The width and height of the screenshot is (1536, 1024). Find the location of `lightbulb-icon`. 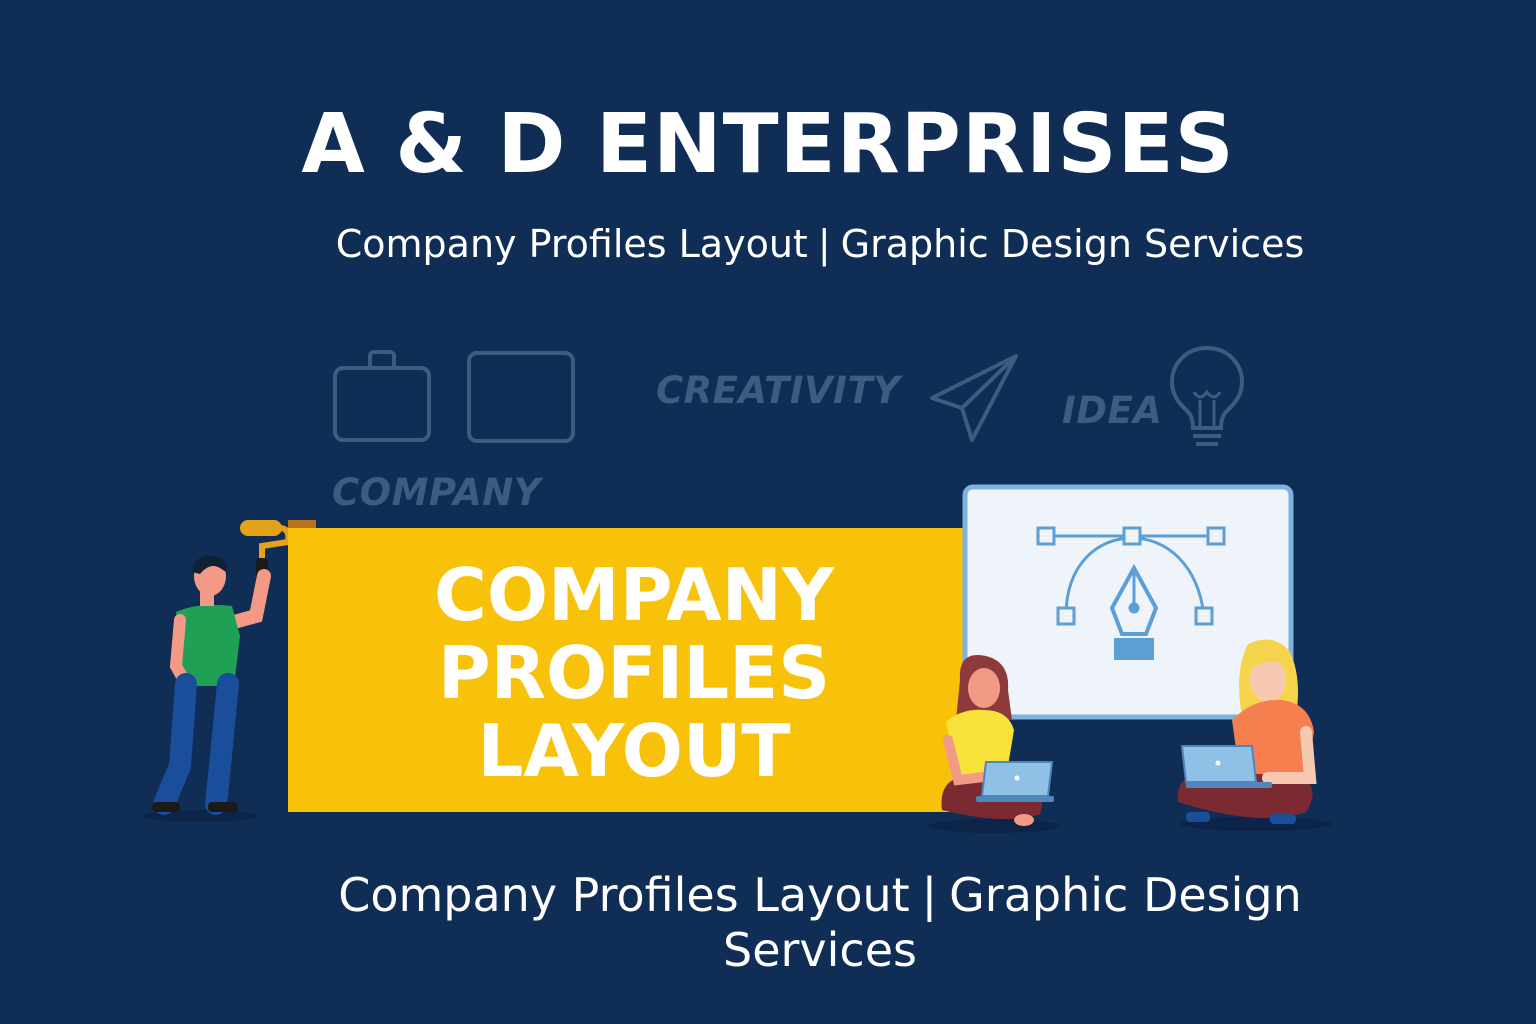

lightbulb-icon is located at coordinates (1207, 395).